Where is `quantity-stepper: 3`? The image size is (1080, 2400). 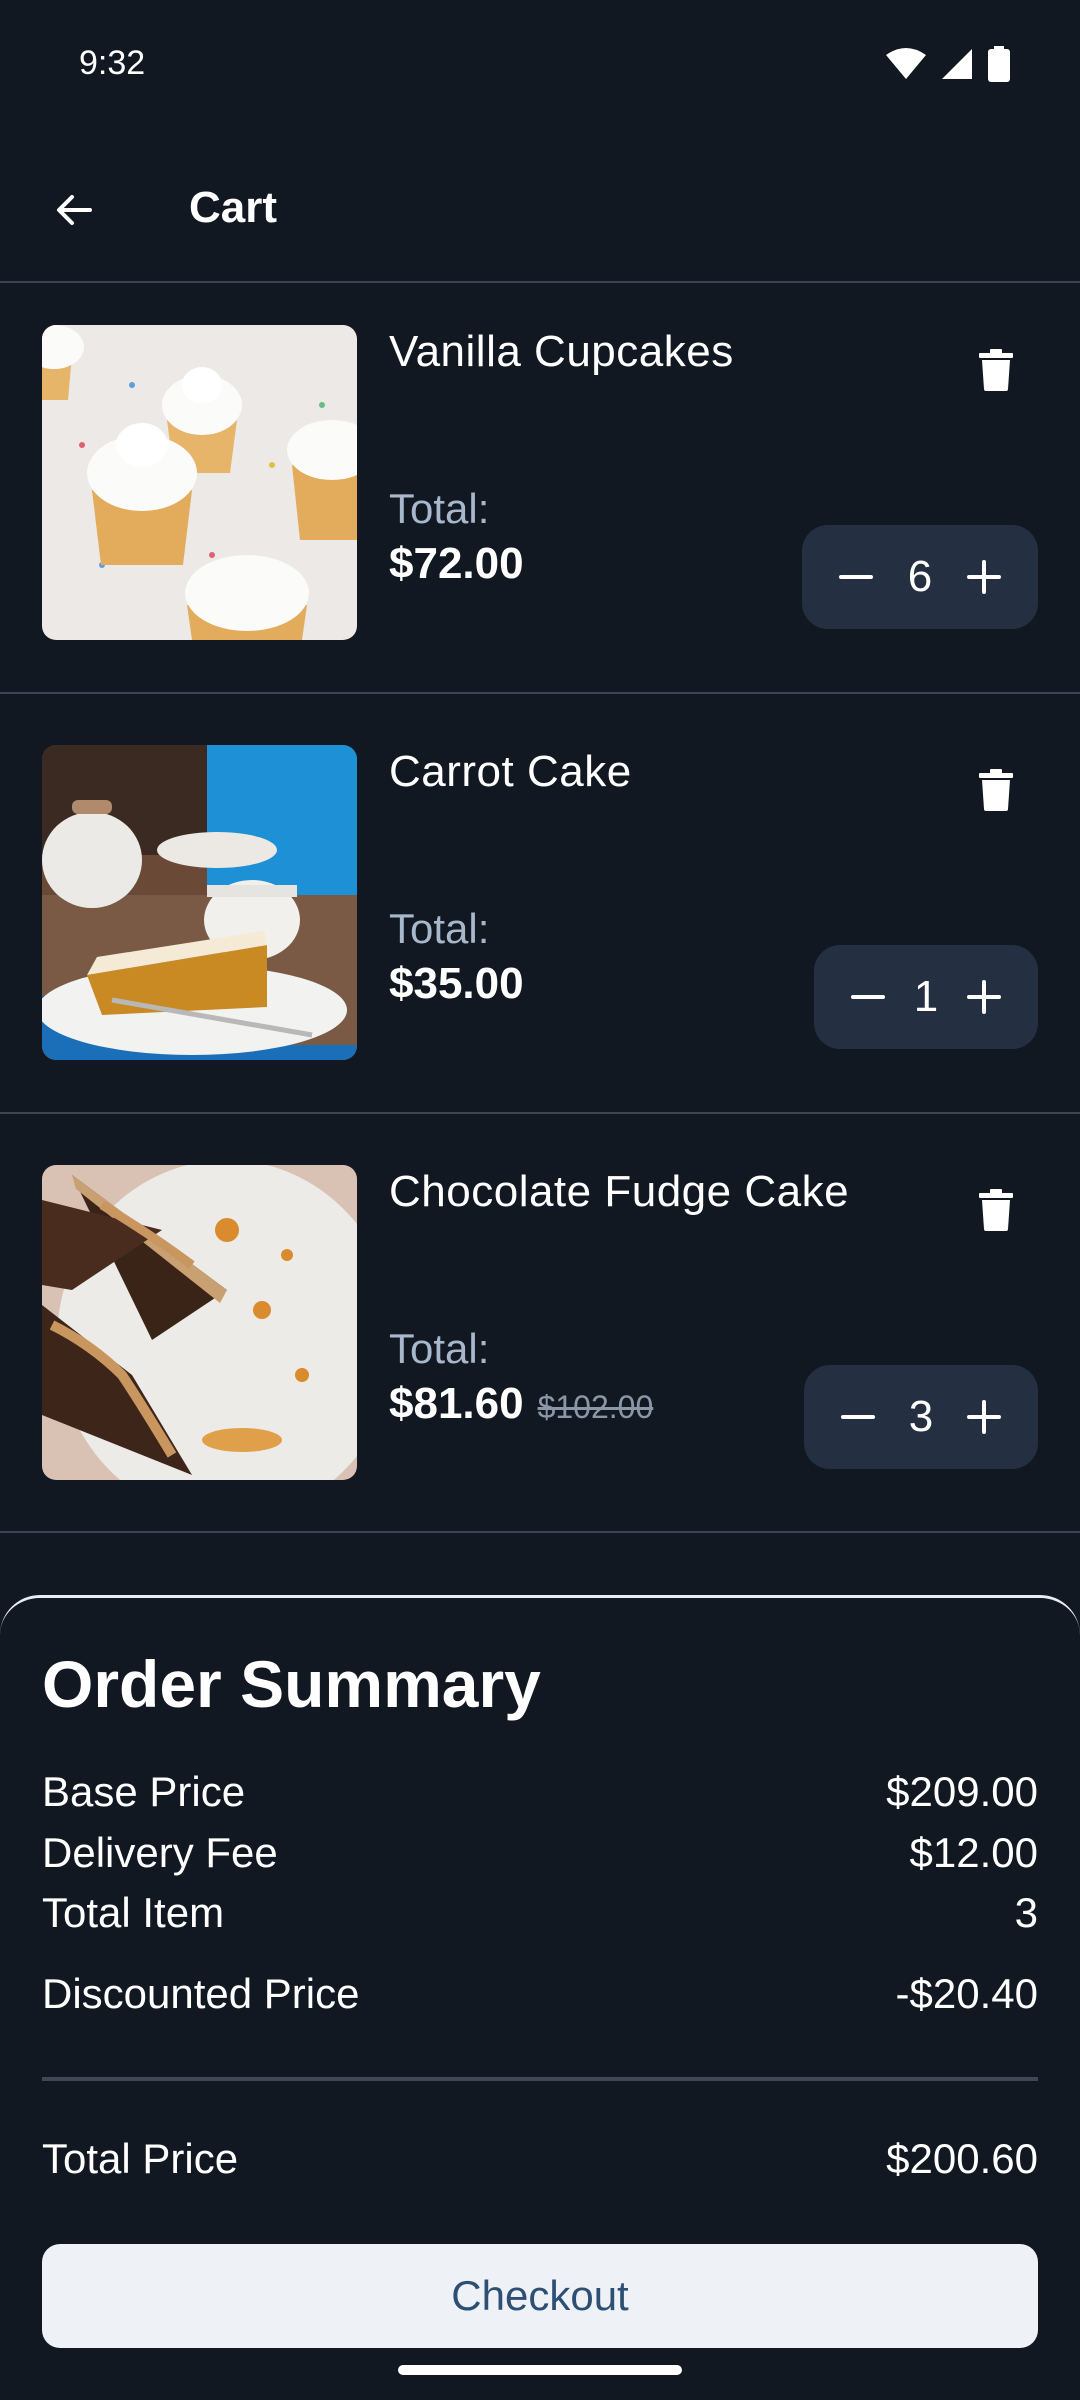
quantity-stepper: 3 is located at coordinates (921, 1417).